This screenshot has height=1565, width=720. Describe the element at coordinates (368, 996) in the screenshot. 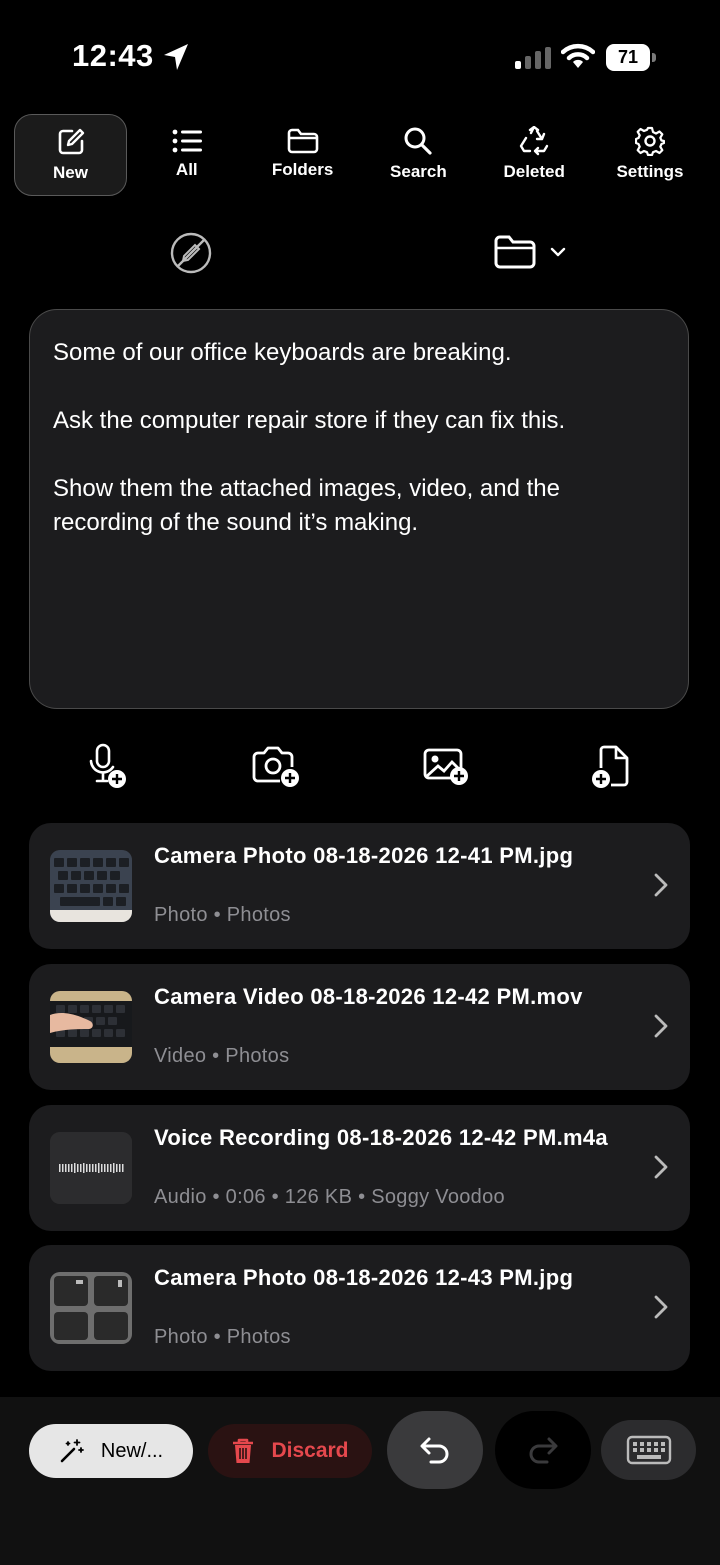

I see `attachment-title: Camera Video 08-18-2026 12-42 PM.mov` at that location.